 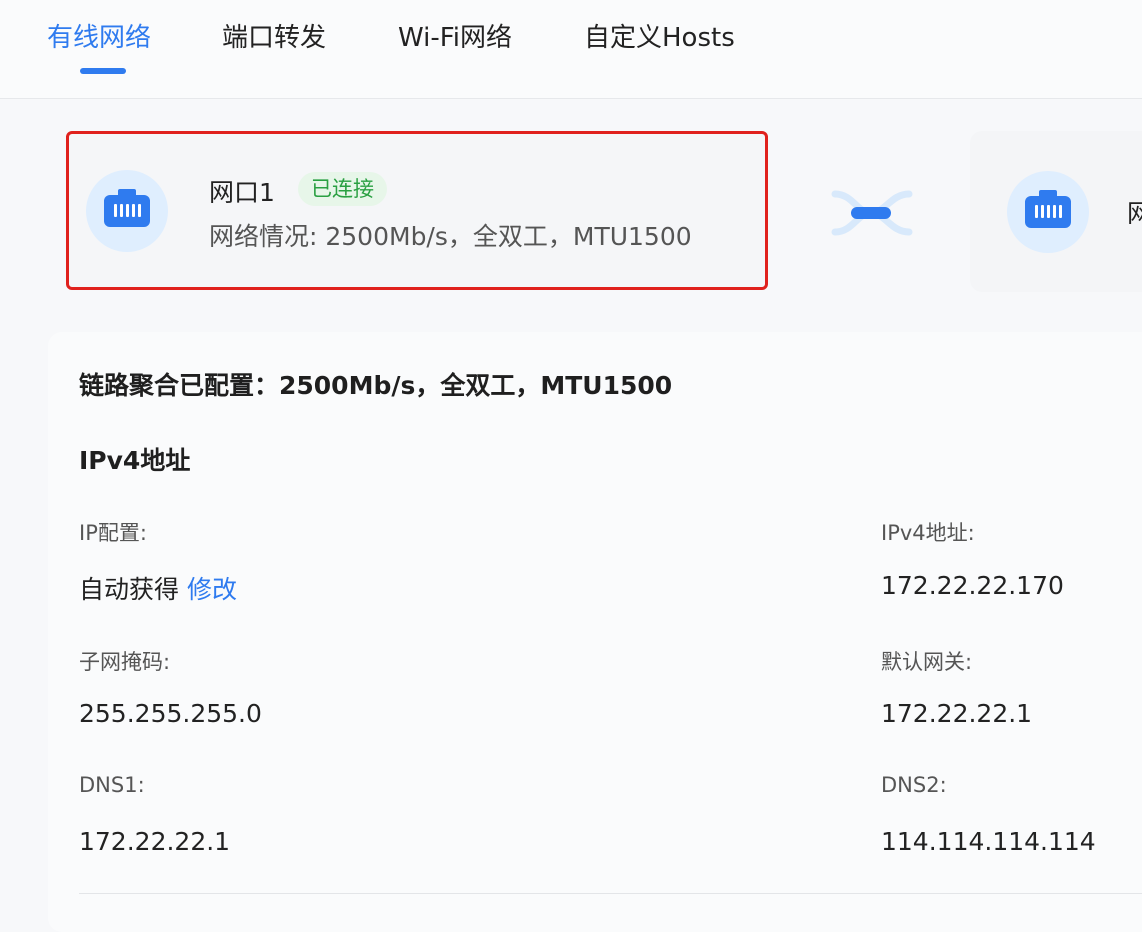 I want to click on ip-config-value: 自动获得 修改, so click(x=158, y=588).